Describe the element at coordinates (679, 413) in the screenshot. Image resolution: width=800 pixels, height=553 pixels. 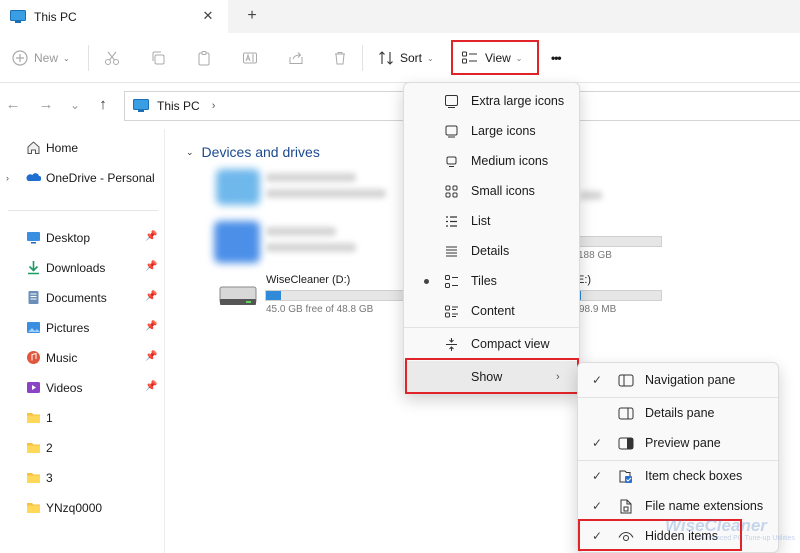
I see `submenu-item-details-pane: Details pane` at that location.